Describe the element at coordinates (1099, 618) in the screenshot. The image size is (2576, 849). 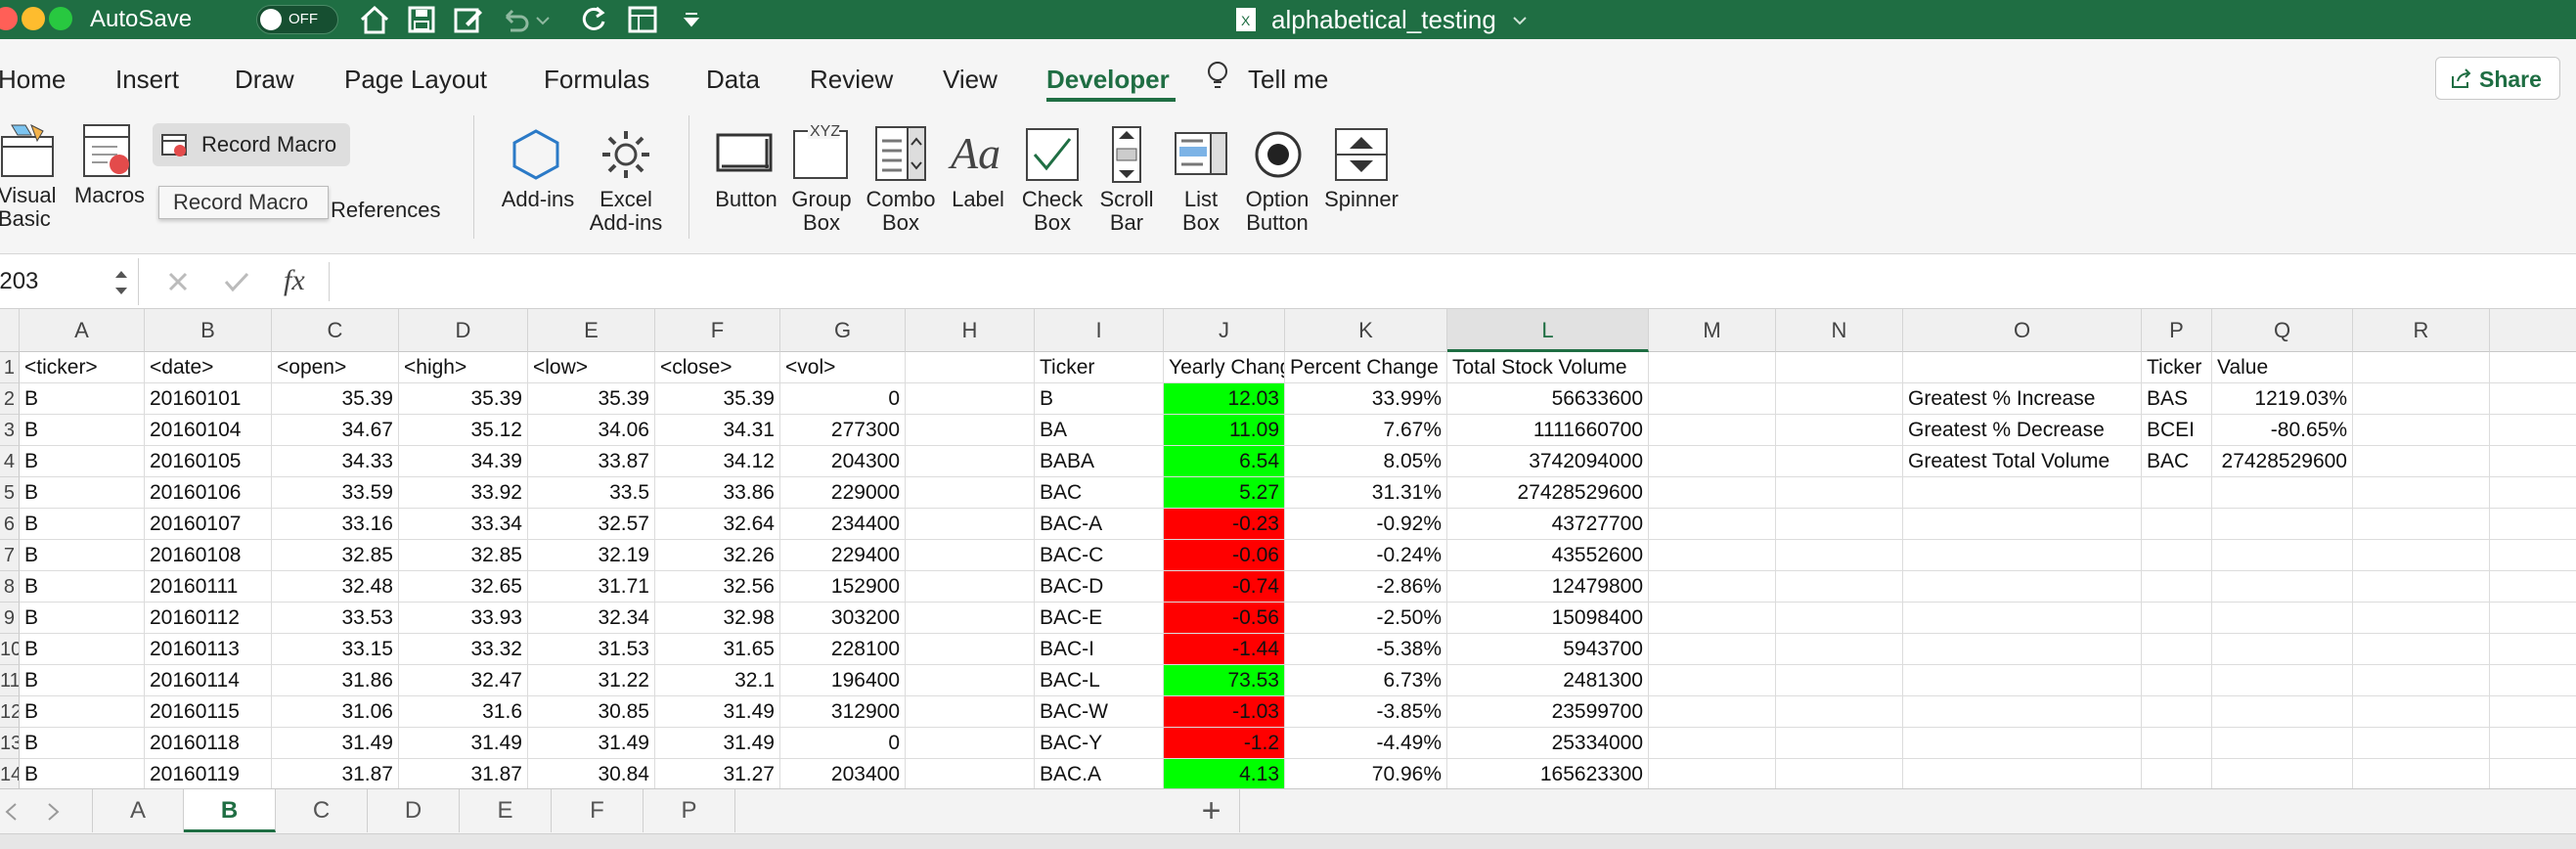
I see `cell-i: BAC-E` at that location.